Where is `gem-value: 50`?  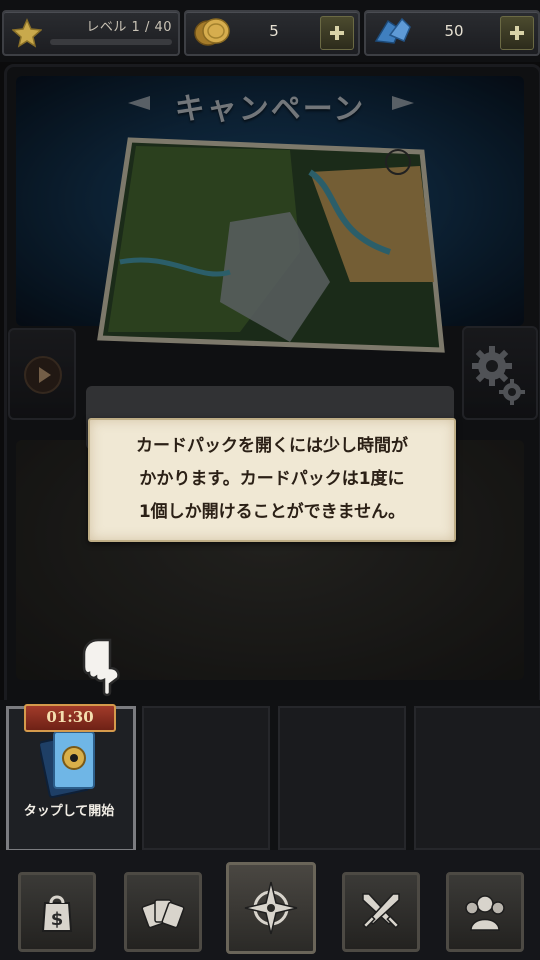
gem-value: 50 is located at coordinates (454, 31).